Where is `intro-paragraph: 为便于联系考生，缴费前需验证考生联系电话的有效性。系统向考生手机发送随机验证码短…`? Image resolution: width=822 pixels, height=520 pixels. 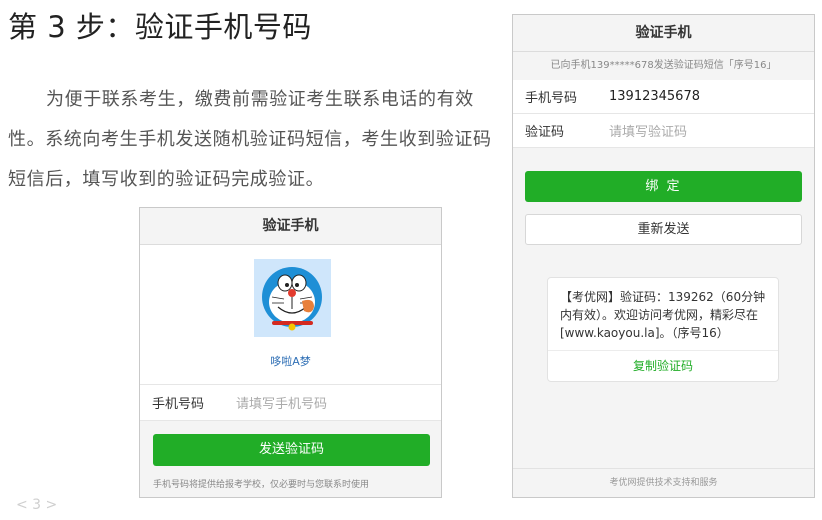
intro-paragraph: 为便于联系考生，缴费前需验证考生联系电话的有效性。系统向考生手机发送随机验证码短… is located at coordinates (250, 139).